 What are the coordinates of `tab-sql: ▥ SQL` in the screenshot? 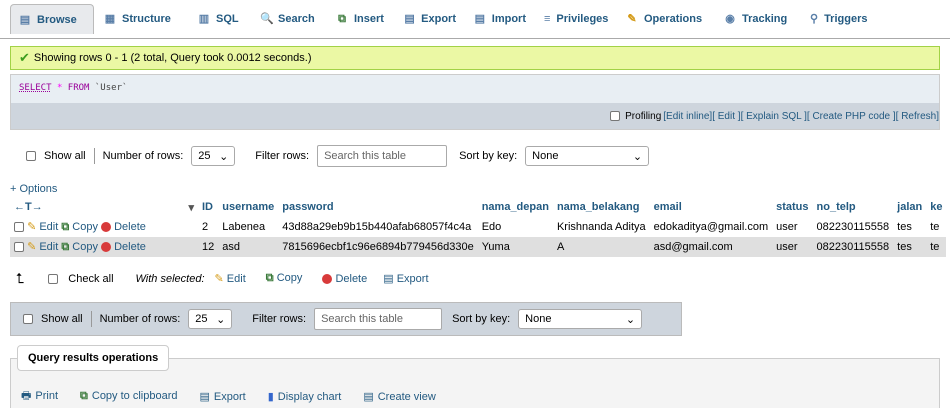 It's located at (220, 18).